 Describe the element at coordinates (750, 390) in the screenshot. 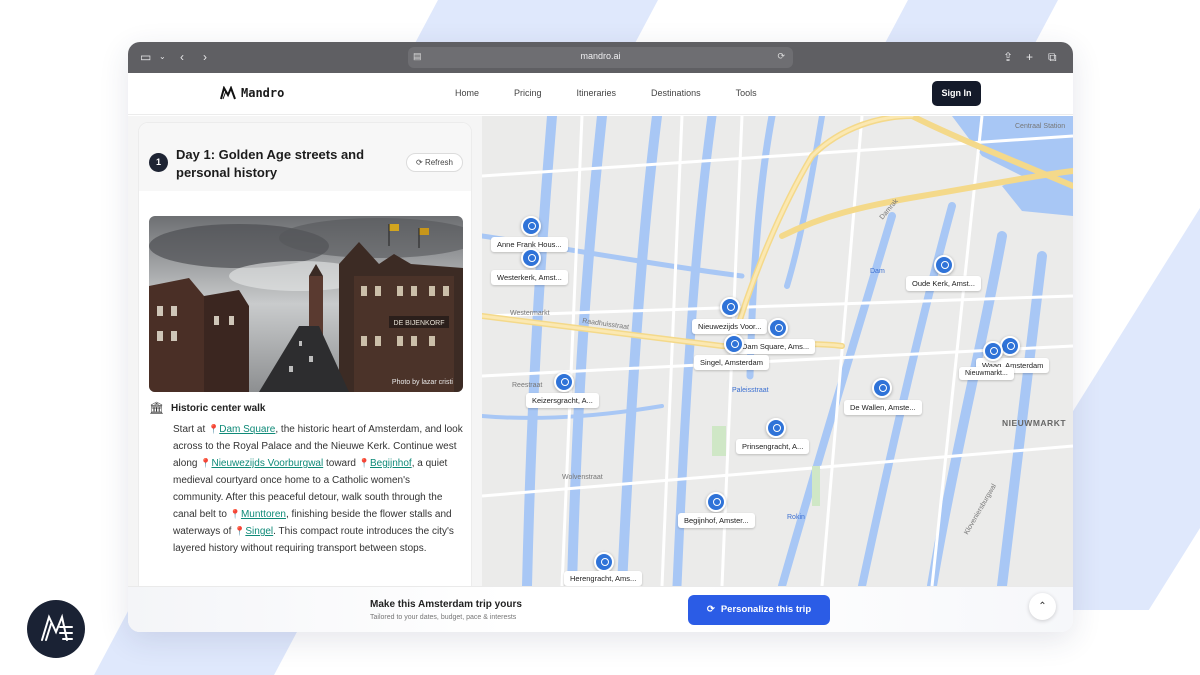

I see `map-label-paleisstraat: Paleisstraat` at that location.